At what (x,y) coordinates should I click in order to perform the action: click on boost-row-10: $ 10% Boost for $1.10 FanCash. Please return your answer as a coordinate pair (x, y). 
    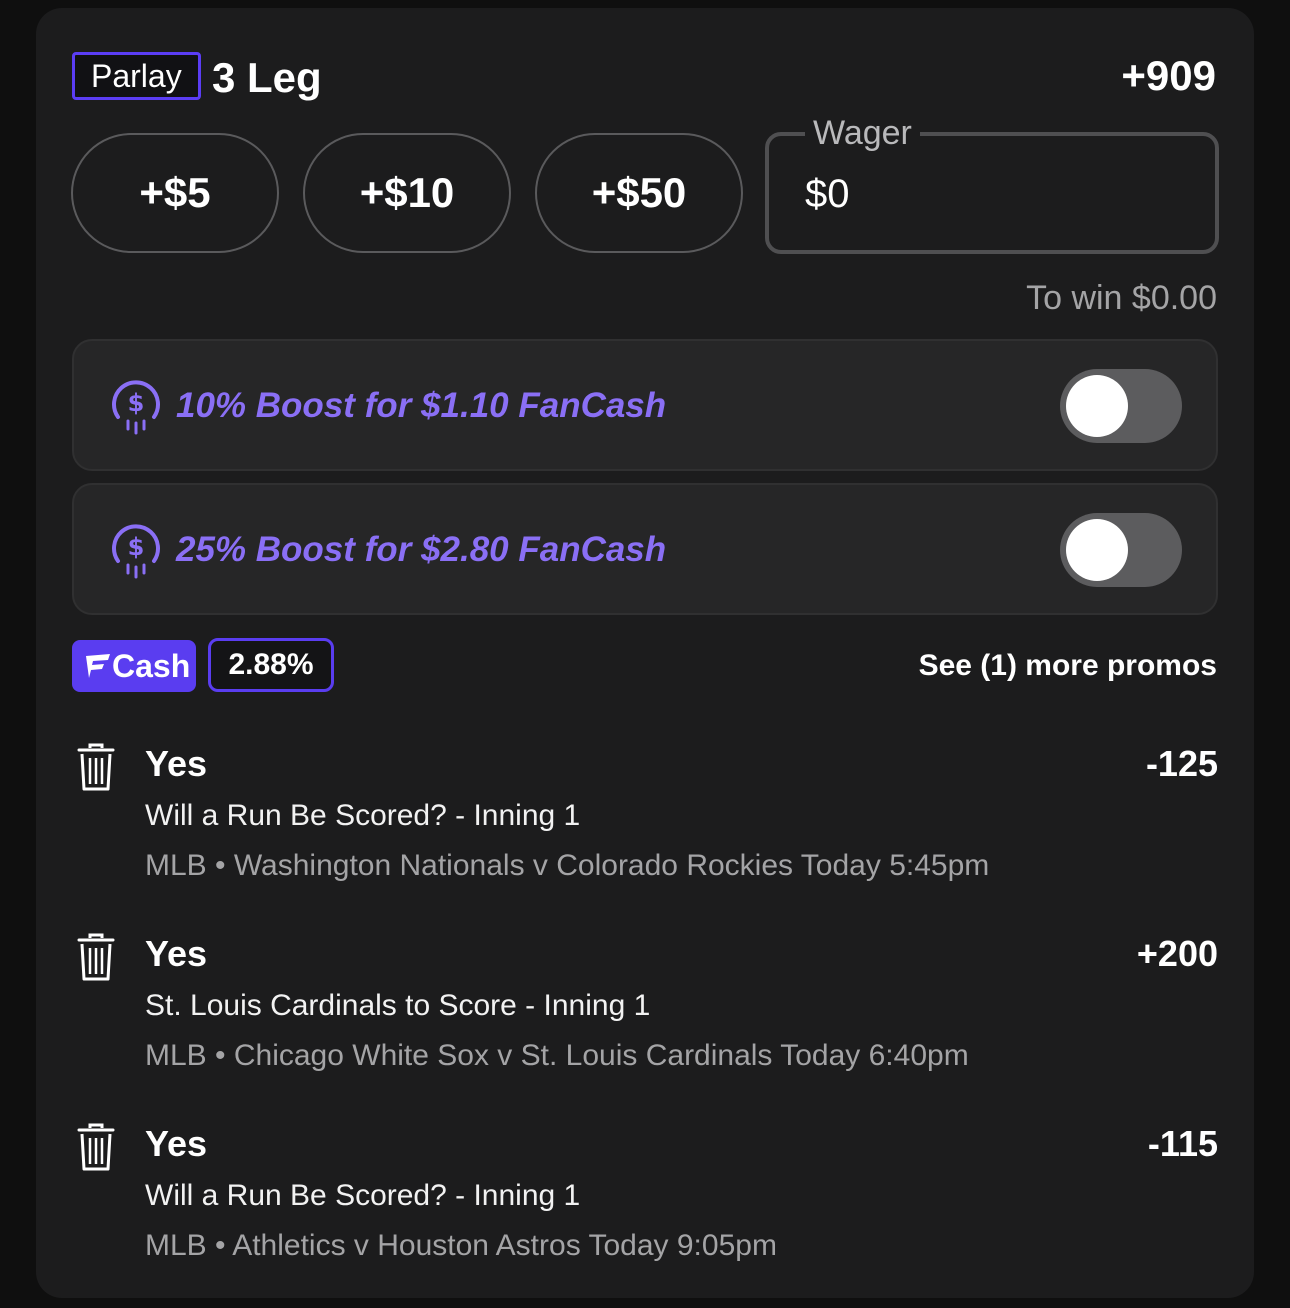
    Looking at the image, I should click on (645, 405).